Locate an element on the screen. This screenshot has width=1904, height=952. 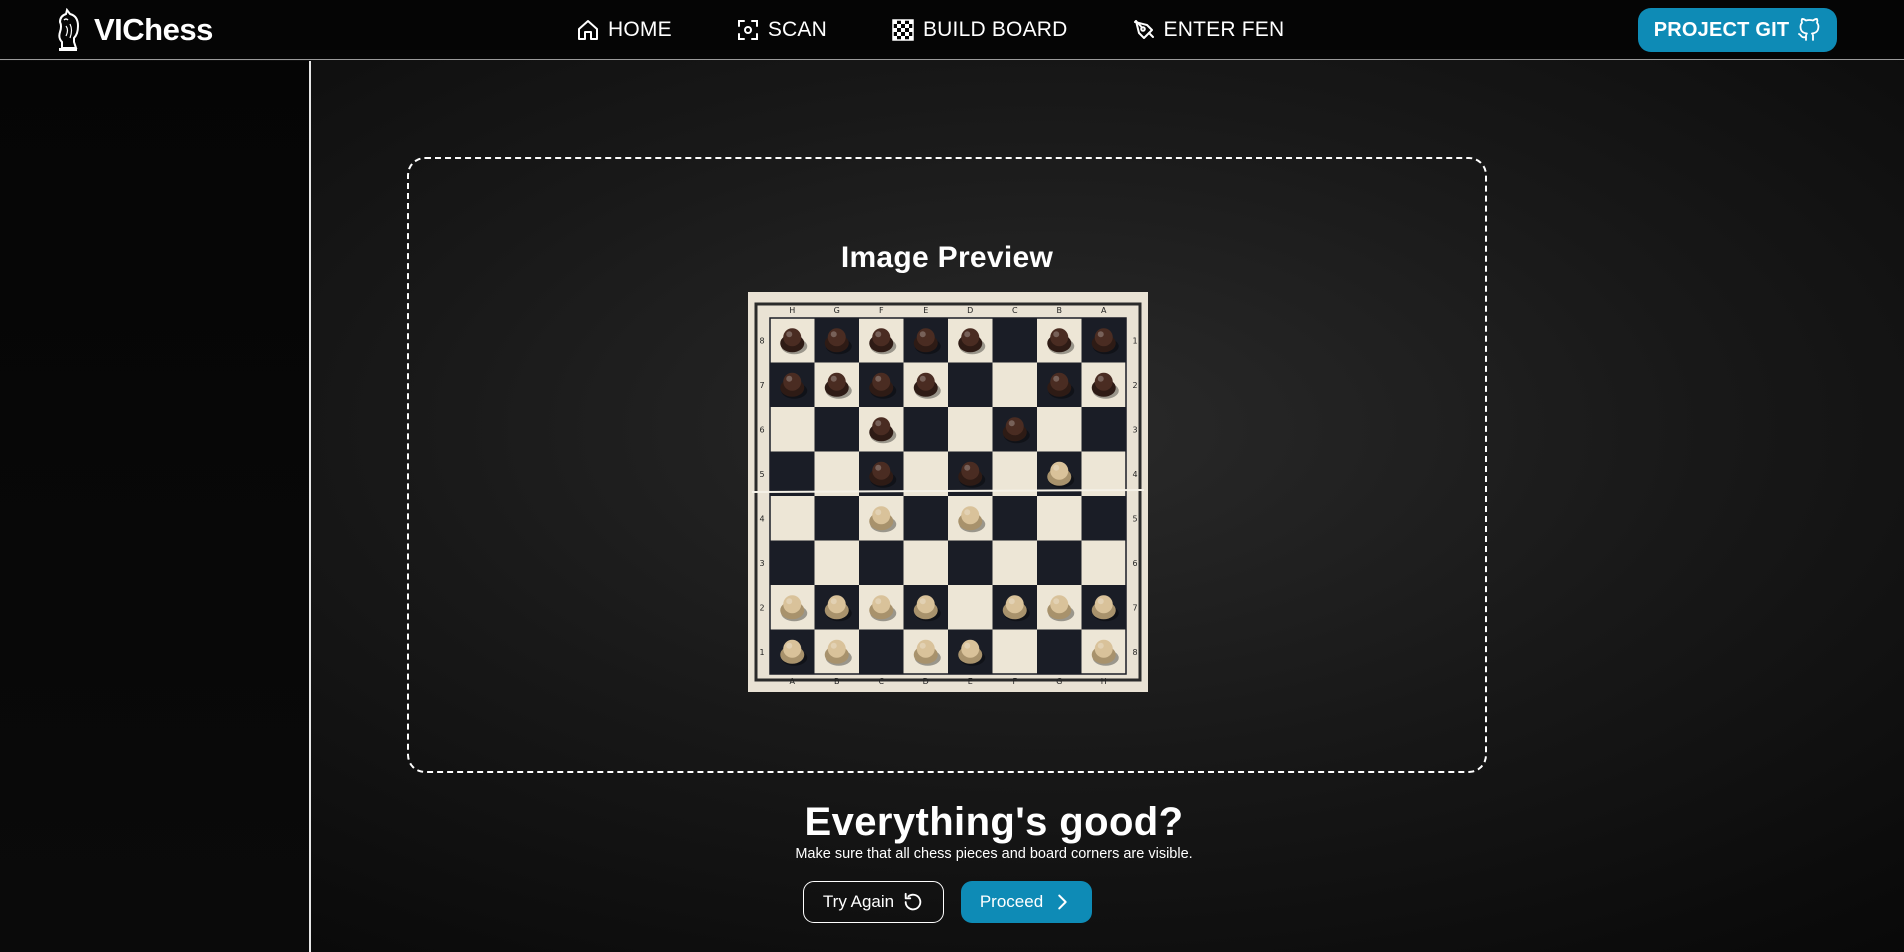
project-git-button: PROJECT GIT is located at coordinates (1737, 30).